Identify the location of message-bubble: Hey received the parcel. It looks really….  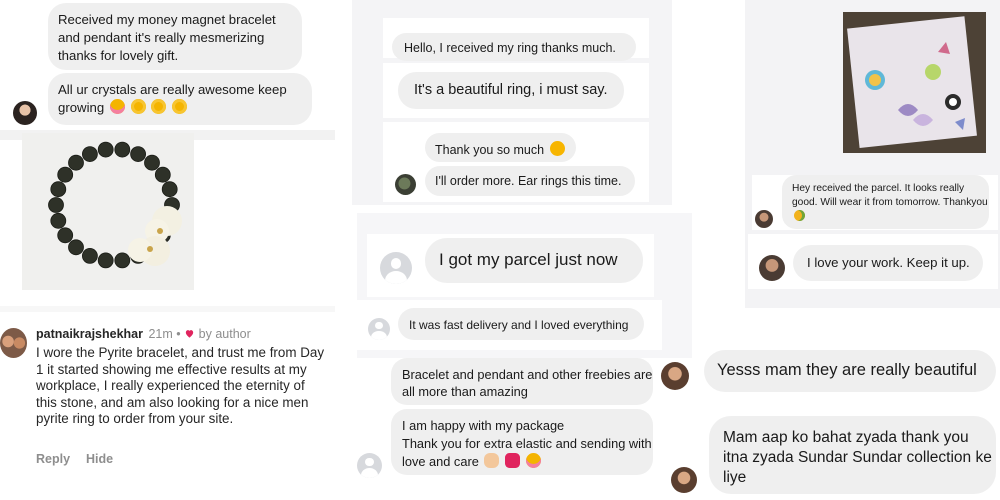
(885, 202).